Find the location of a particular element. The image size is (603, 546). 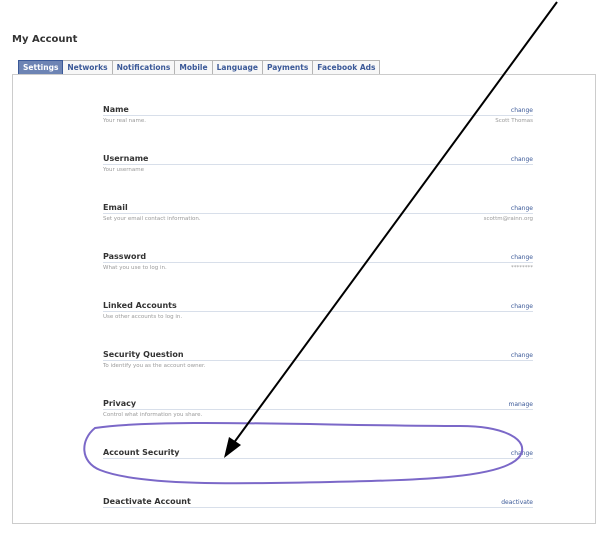

change-password-link: change is located at coordinates (522, 257).